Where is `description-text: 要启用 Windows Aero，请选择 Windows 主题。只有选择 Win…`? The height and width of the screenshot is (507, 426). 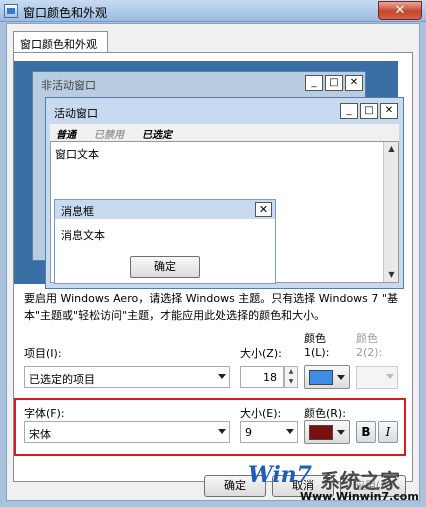
description-text: 要启用 Windows Aero，请选择 Windows 主题。只有选择 Win… is located at coordinates (211, 307).